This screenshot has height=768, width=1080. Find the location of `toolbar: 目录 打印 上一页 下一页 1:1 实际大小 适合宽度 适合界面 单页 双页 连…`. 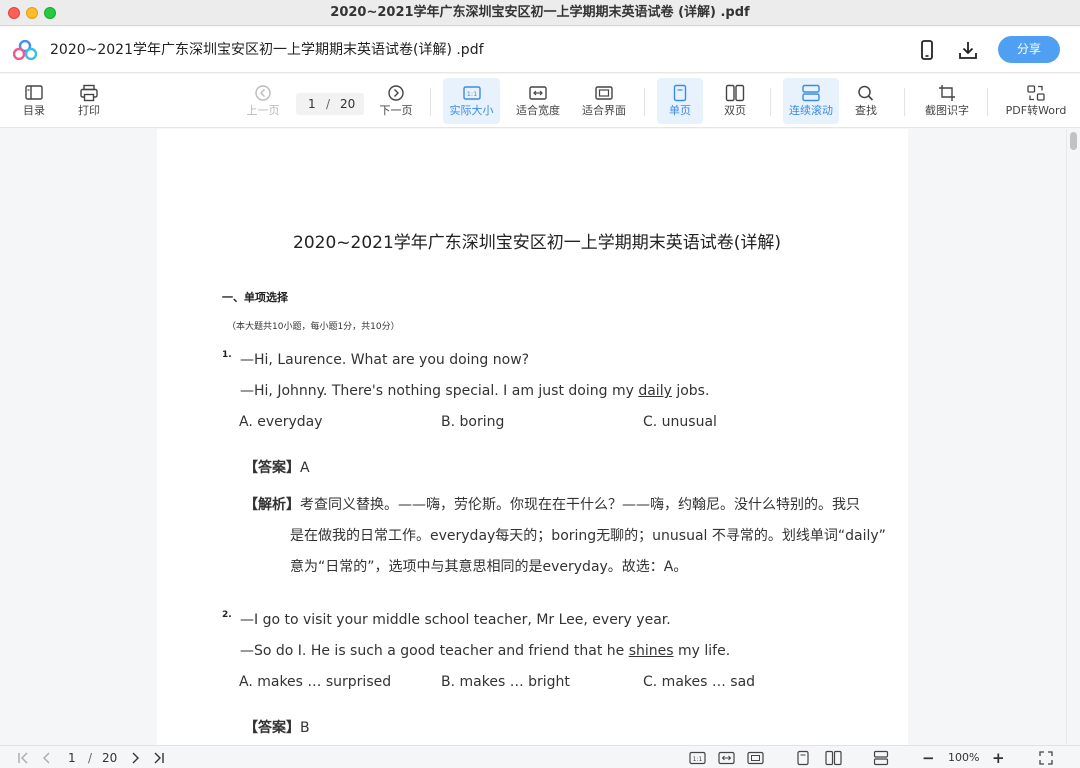

toolbar: 目录 打印 上一页 下一页 1:1 实际大小 适合宽度 适合界面 单页 双页 连… is located at coordinates (540, 101).